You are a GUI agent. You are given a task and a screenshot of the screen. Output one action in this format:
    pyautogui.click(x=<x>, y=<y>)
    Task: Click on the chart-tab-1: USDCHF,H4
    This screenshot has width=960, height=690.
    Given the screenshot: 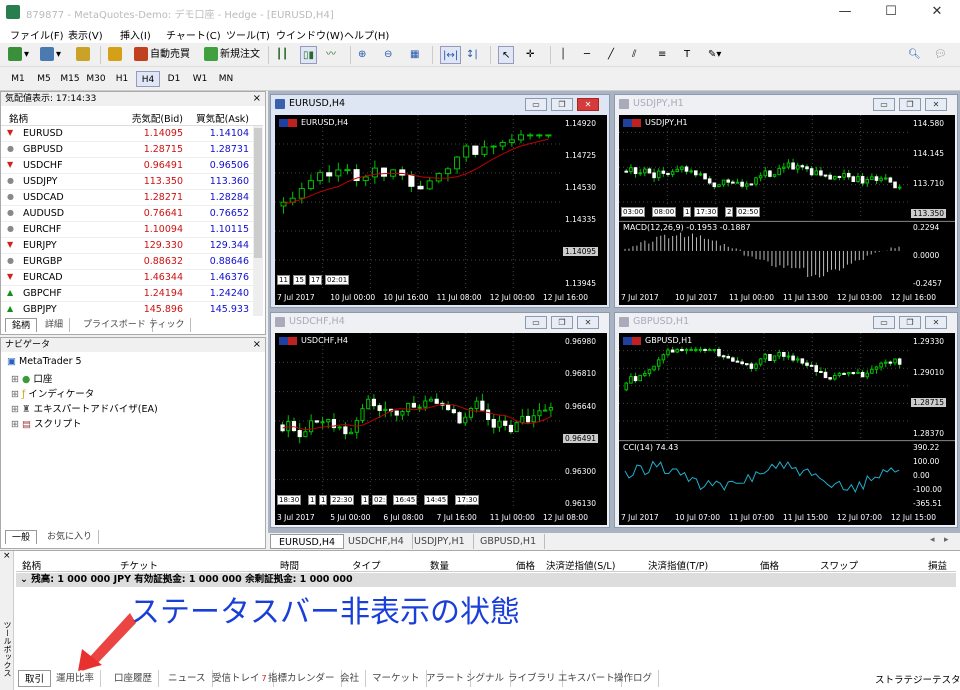 What is the action you would take?
    pyautogui.click(x=376, y=541)
    